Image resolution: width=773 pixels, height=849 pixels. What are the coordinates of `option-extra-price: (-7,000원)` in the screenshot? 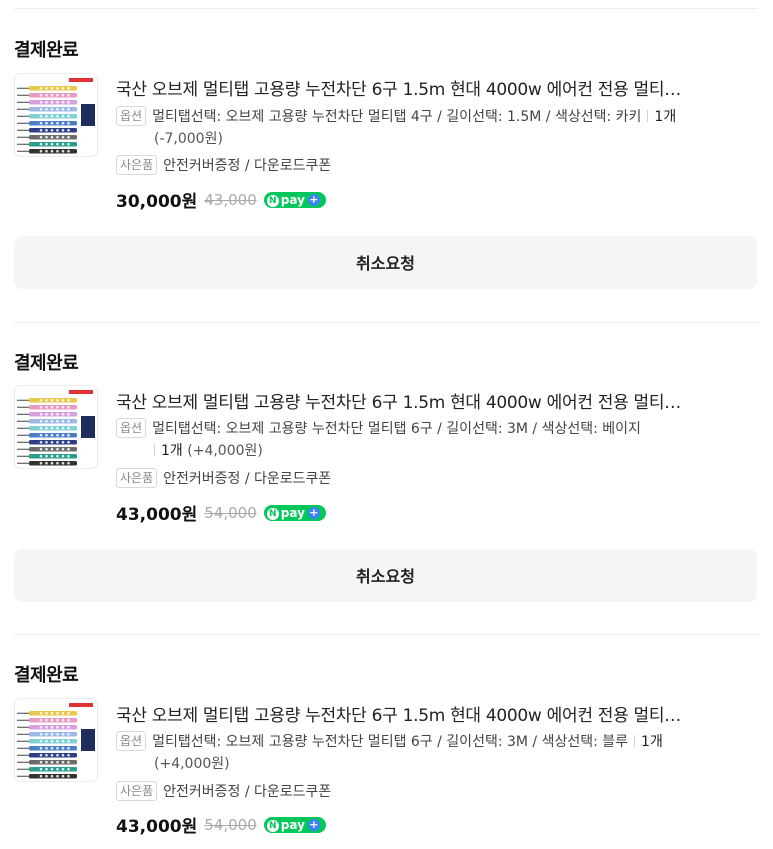 It's located at (188, 139).